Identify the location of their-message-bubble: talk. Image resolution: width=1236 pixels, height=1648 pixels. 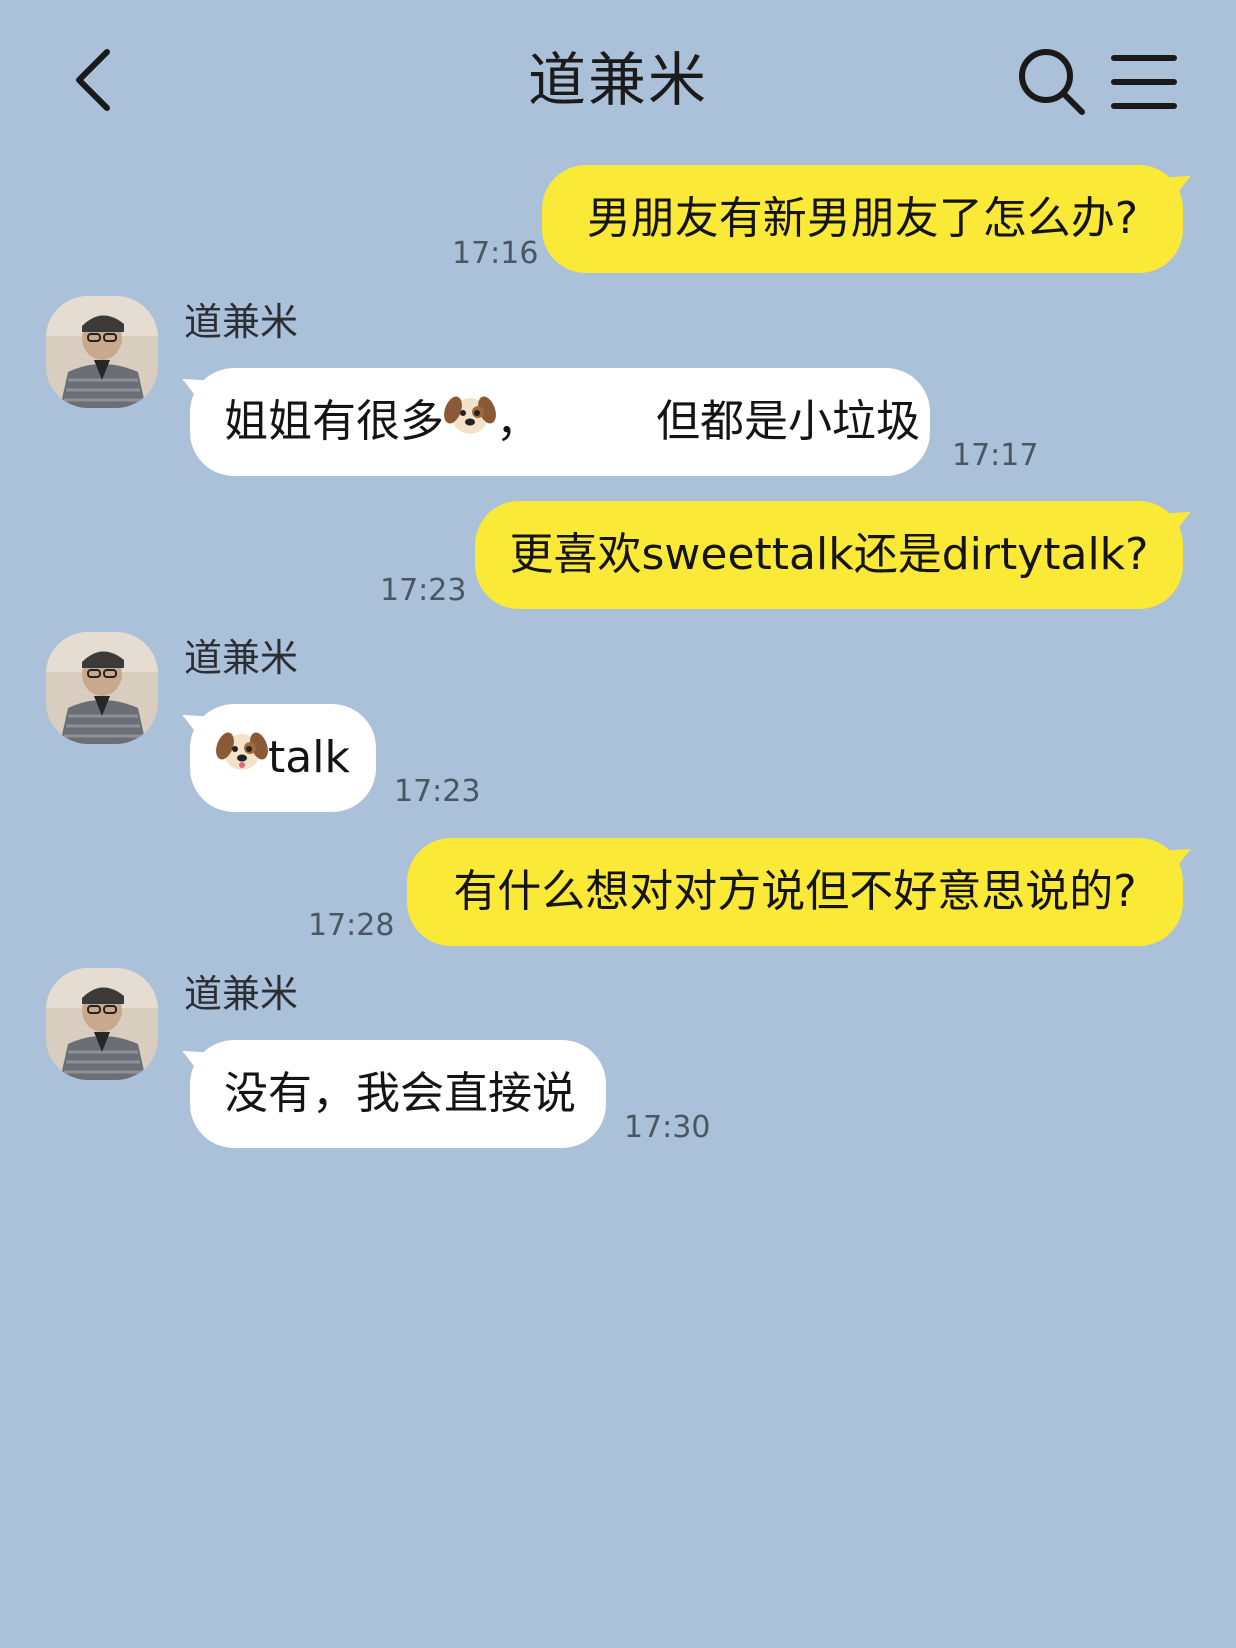
(283, 758).